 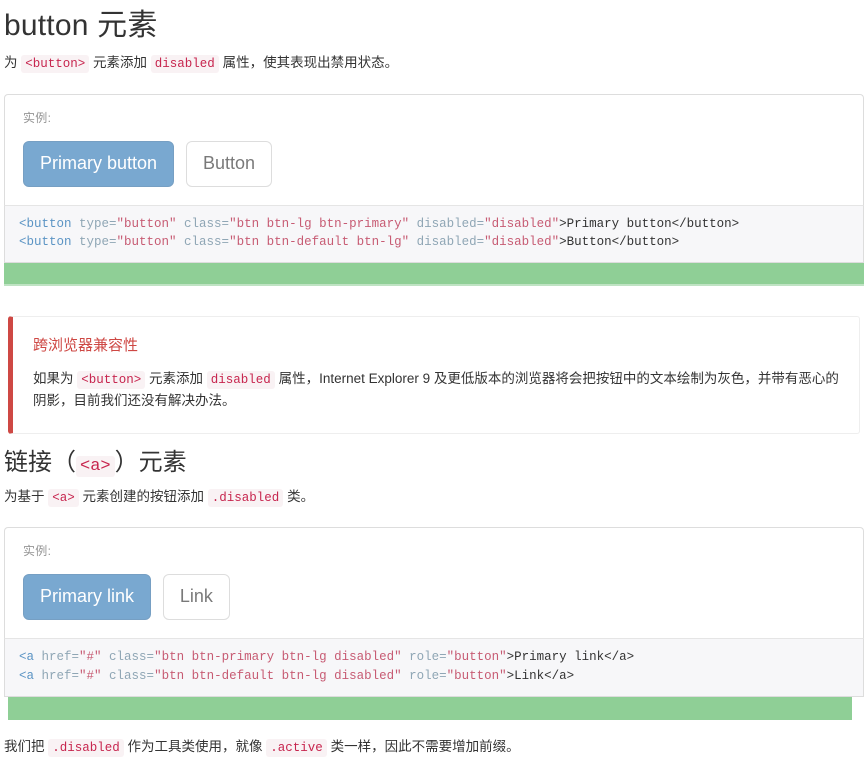 What do you see at coordinates (434, 493) in the screenshot?
I see `link-section-description: 为基于 <a> 元素创建的按钮添加 .disabled 类。` at bounding box center [434, 493].